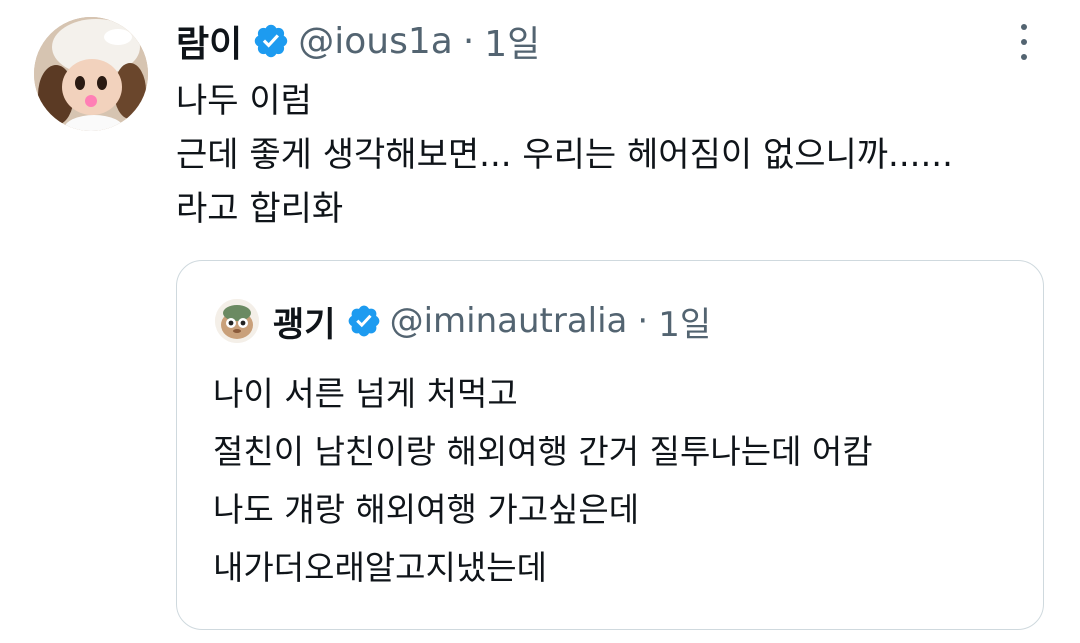 This screenshot has height=643, width=1080. Describe the element at coordinates (260, 209) in the screenshot. I see `tweet-text-line: 라고 합리화` at that location.